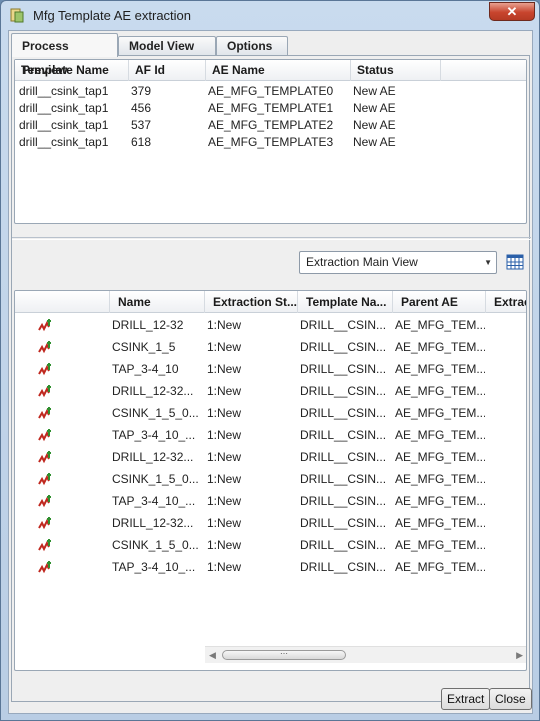  What do you see at coordinates (144, 347) in the screenshot?
I see `cell-name: CSINK_1_5` at bounding box center [144, 347].